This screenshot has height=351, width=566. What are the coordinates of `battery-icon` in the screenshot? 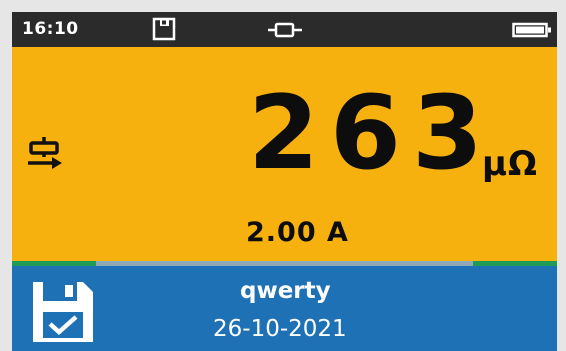 It's located at (531, 30).